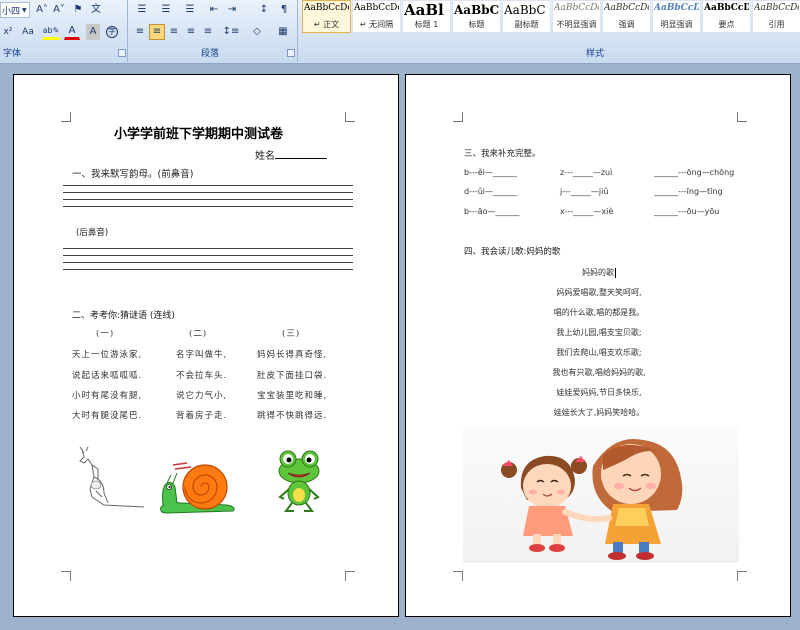 The image size is (800, 630). I want to click on distribute-icon: ≡, so click(208, 31).